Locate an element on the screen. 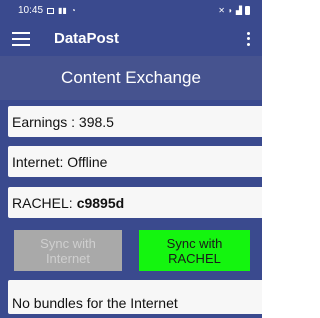  hamburger-menu-icon is located at coordinates (21, 38).